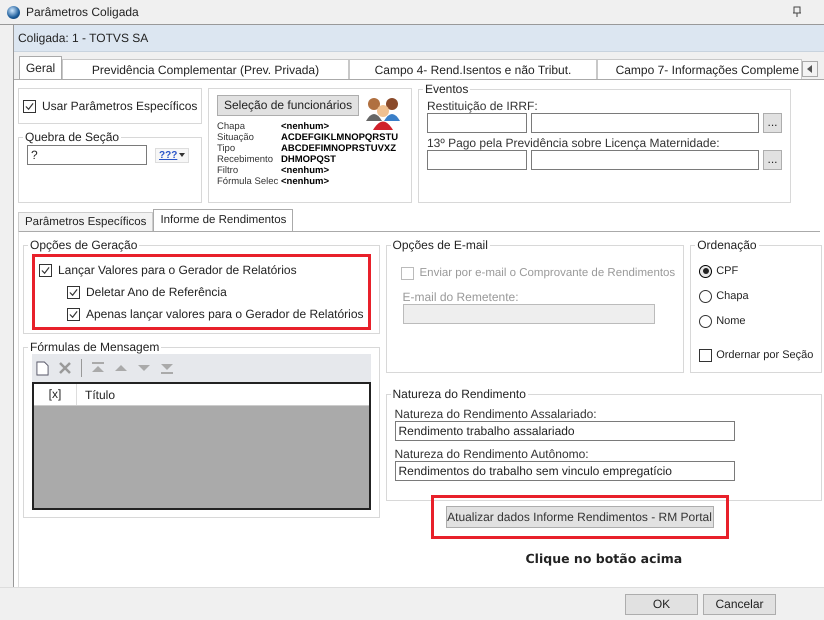 Image resolution: width=824 pixels, height=620 pixels. Describe the element at coordinates (13, 12) in the screenshot. I see `app-logo-icon` at that location.